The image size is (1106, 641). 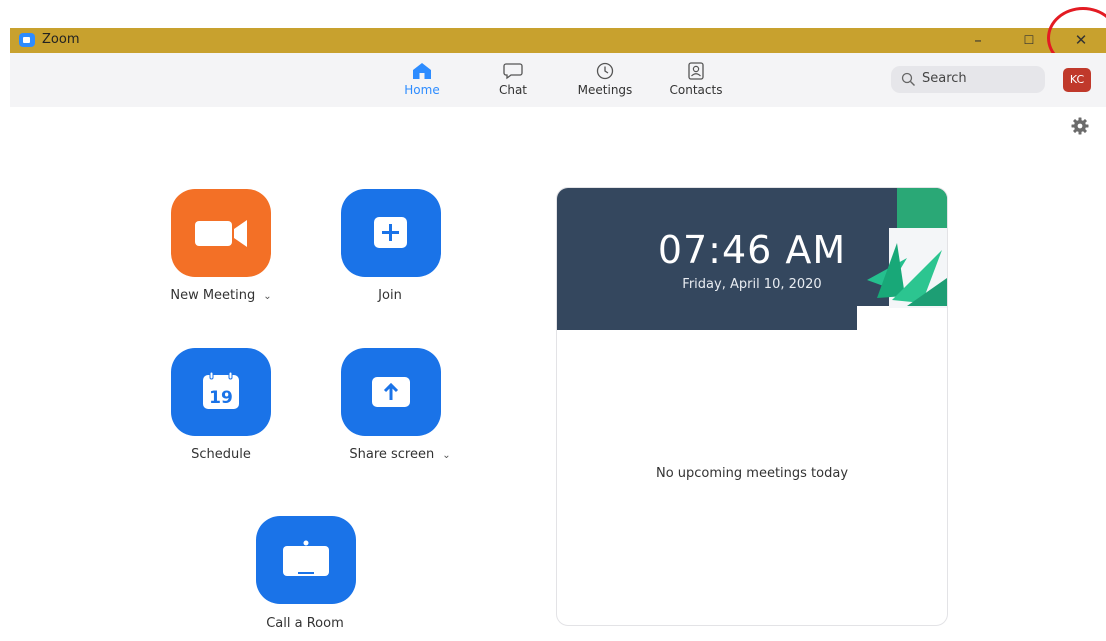 I want to click on clock-icon, so click(x=605, y=71).